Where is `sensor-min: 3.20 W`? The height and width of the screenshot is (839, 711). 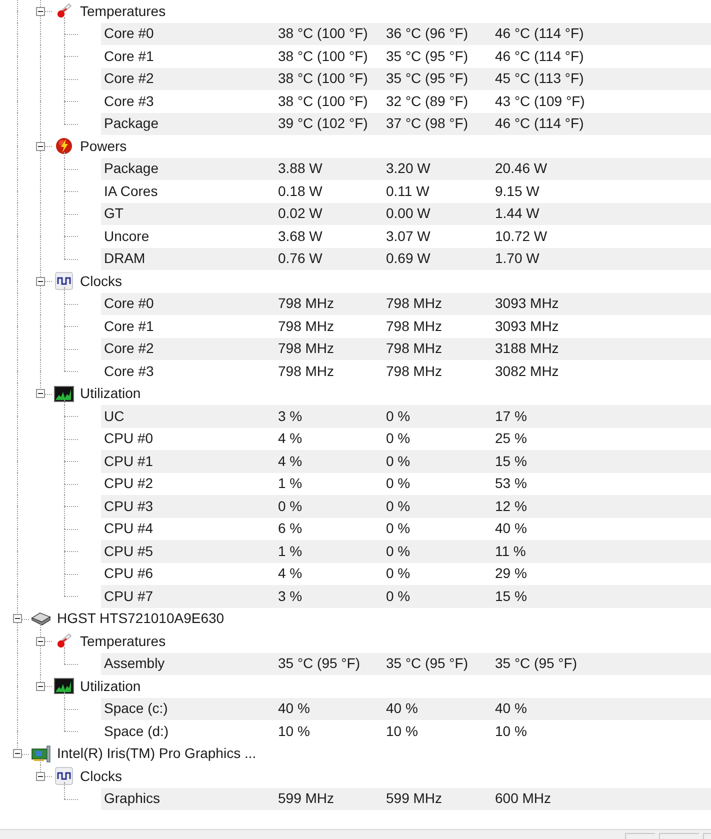 sensor-min: 3.20 W is located at coordinates (409, 168).